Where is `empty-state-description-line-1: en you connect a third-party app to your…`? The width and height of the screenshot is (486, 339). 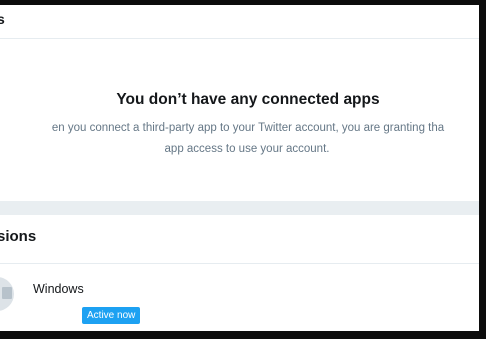
empty-state-description-line-1: en you connect a third-party app to your… is located at coordinates (248, 128).